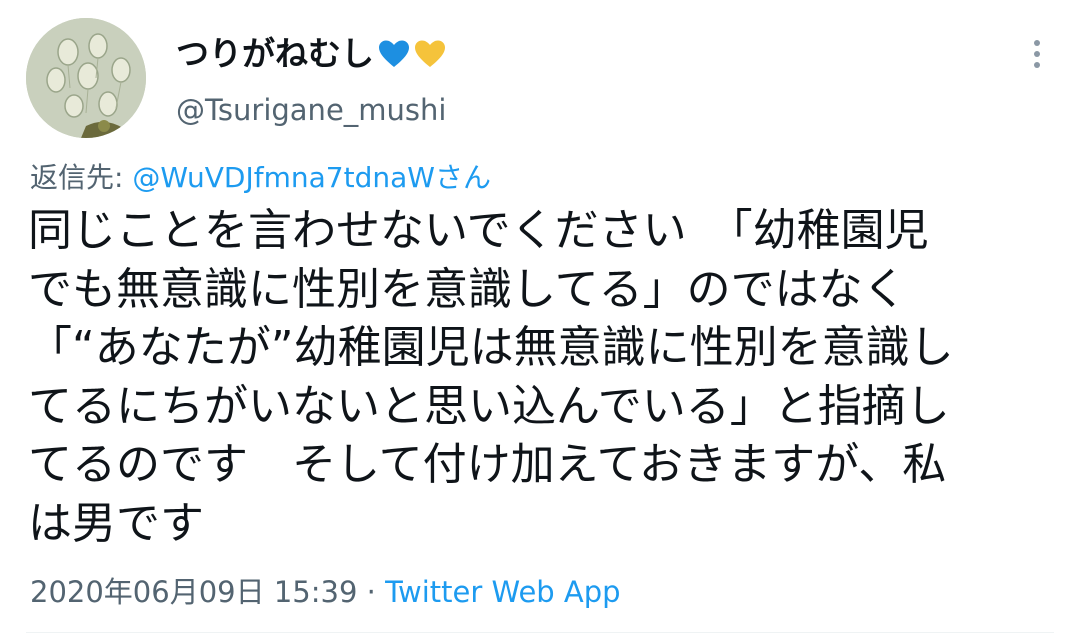  I want to click on reply-context: 返信先: @WuVDJfmna7tdnaWさん, so click(260, 178).